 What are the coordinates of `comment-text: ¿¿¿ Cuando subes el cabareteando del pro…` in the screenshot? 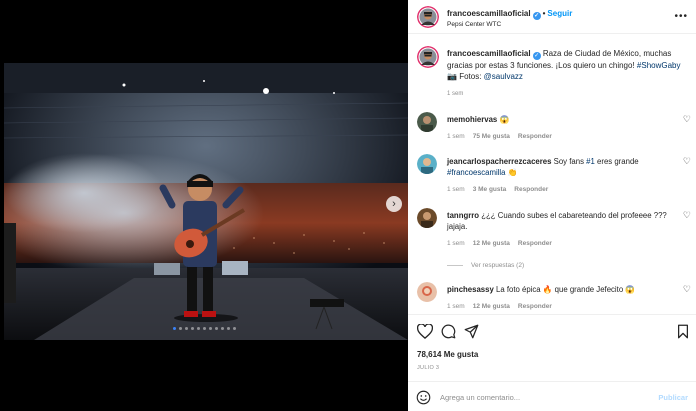 It's located at (557, 221).